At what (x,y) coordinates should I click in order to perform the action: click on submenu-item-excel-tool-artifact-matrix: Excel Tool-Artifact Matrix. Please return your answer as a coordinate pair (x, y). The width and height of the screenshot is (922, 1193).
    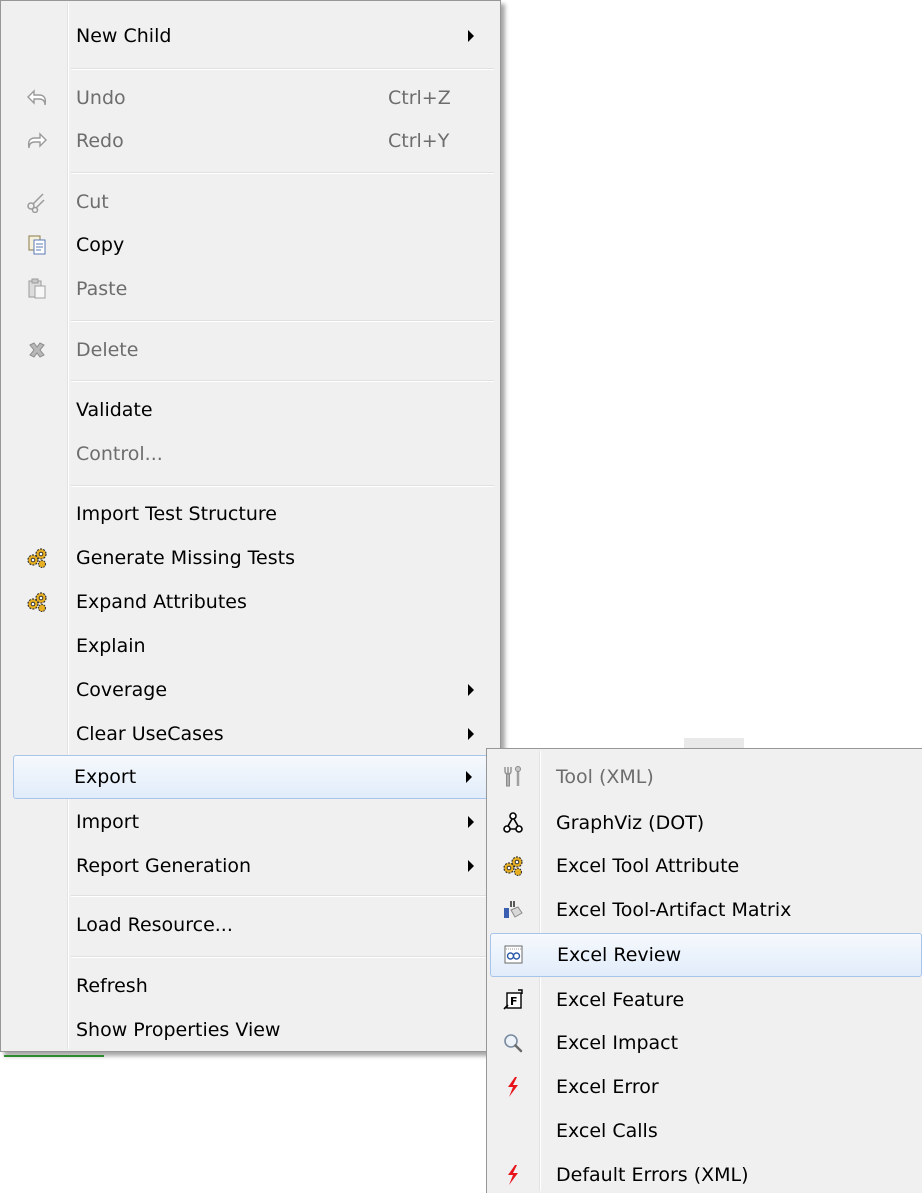
    Looking at the image, I should click on (704, 910).